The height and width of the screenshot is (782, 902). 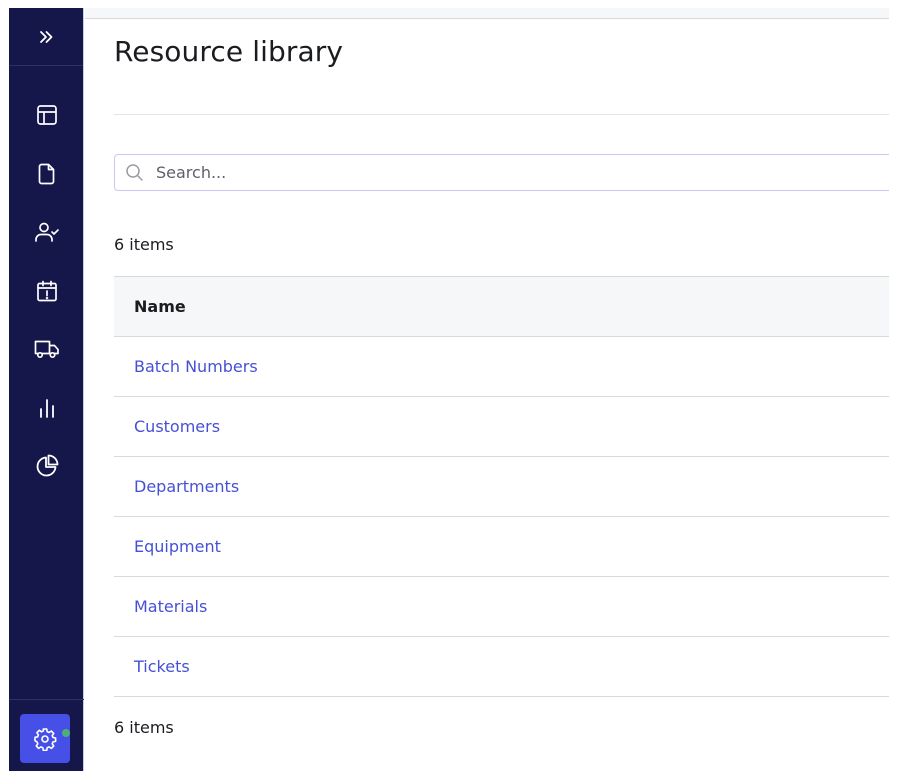 I want to click on truck-icon, so click(x=47, y=349).